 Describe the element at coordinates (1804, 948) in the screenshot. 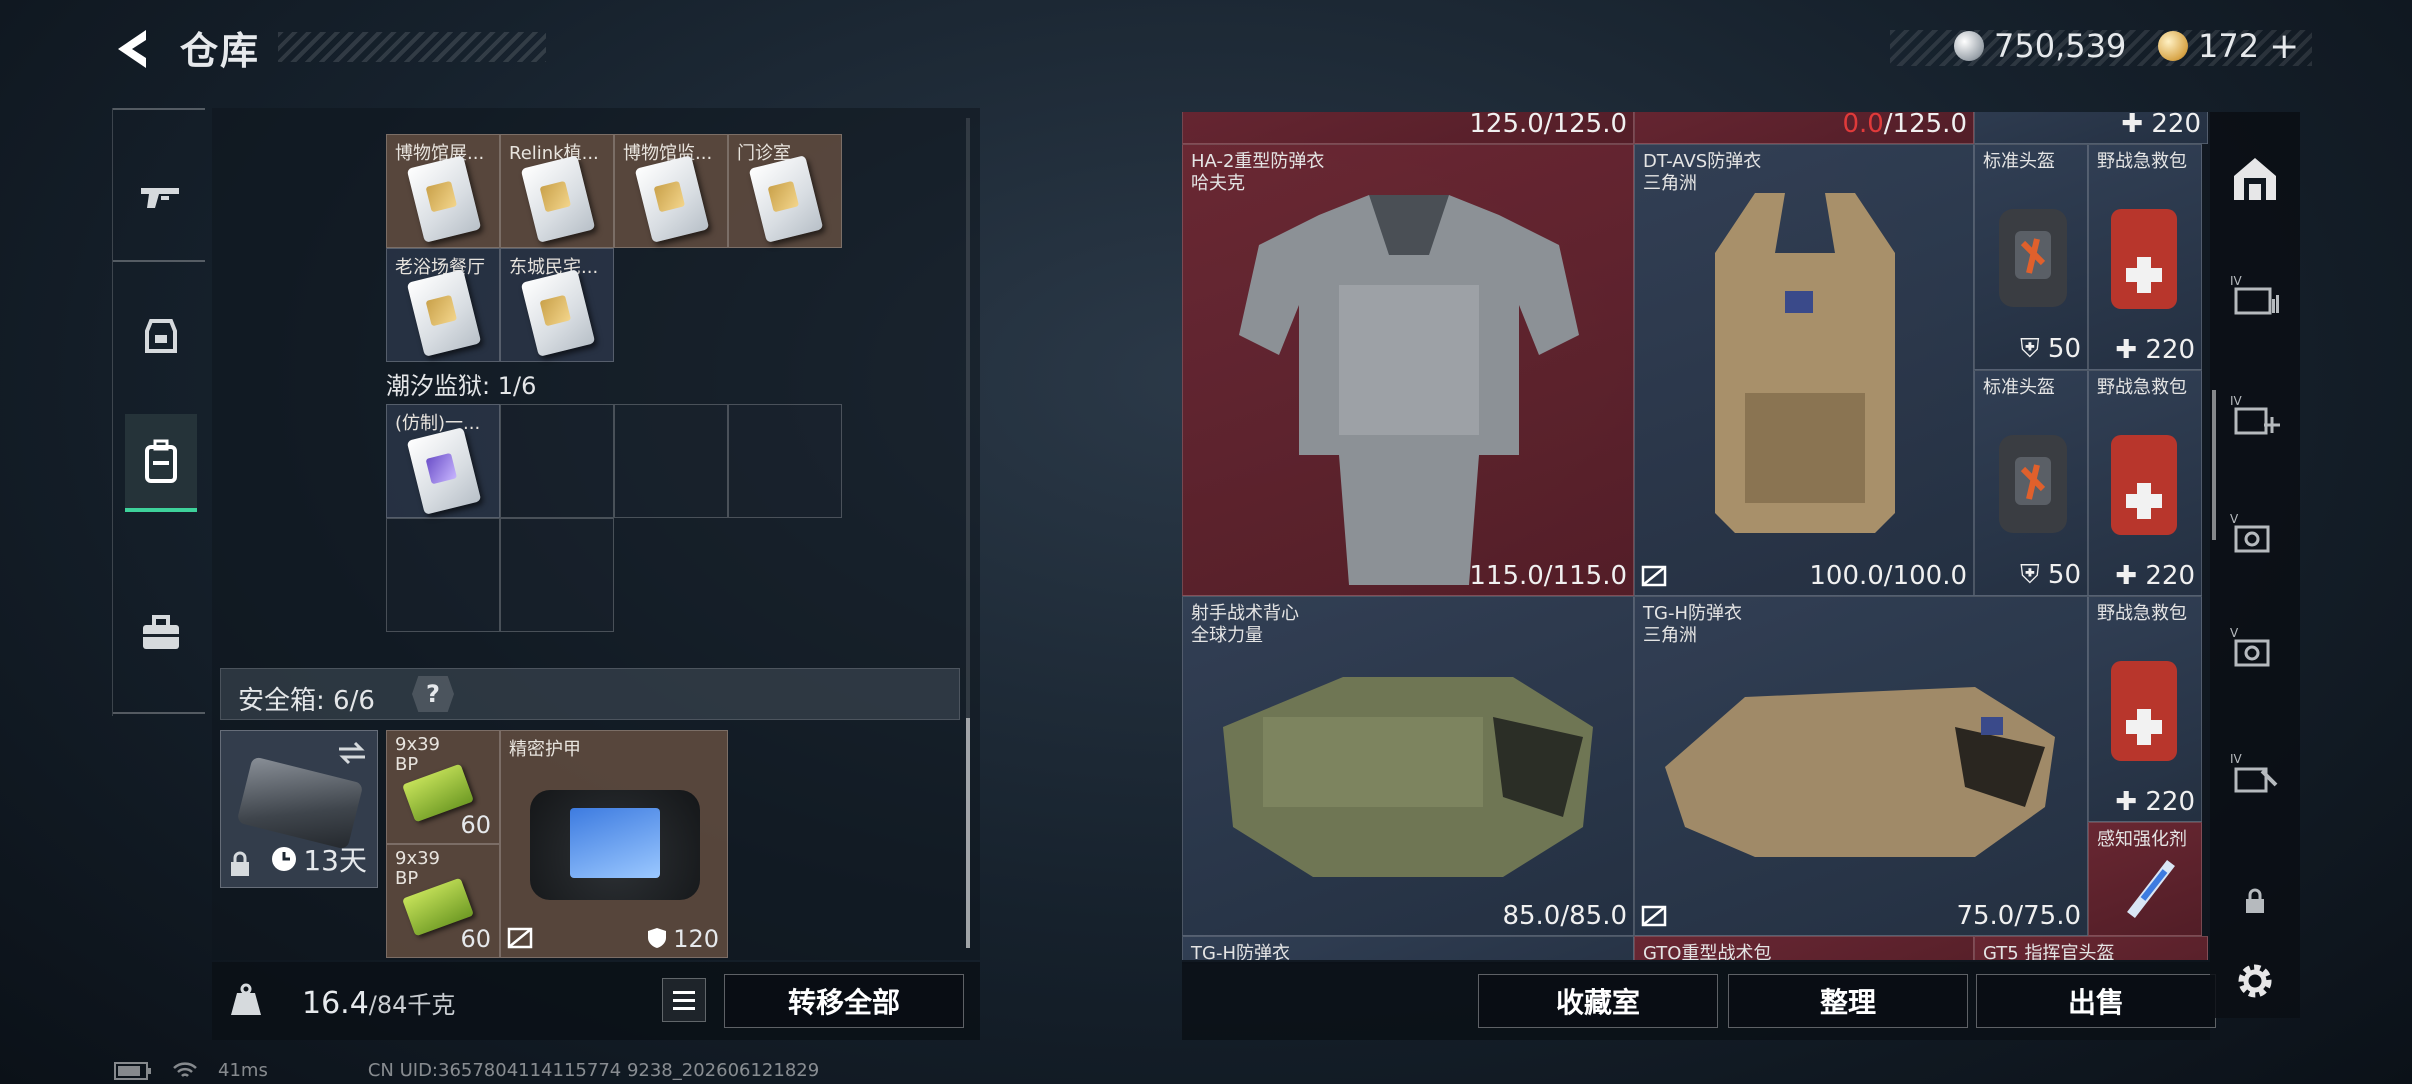

I see `stash-item-partial: GTO重型战术包` at that location.